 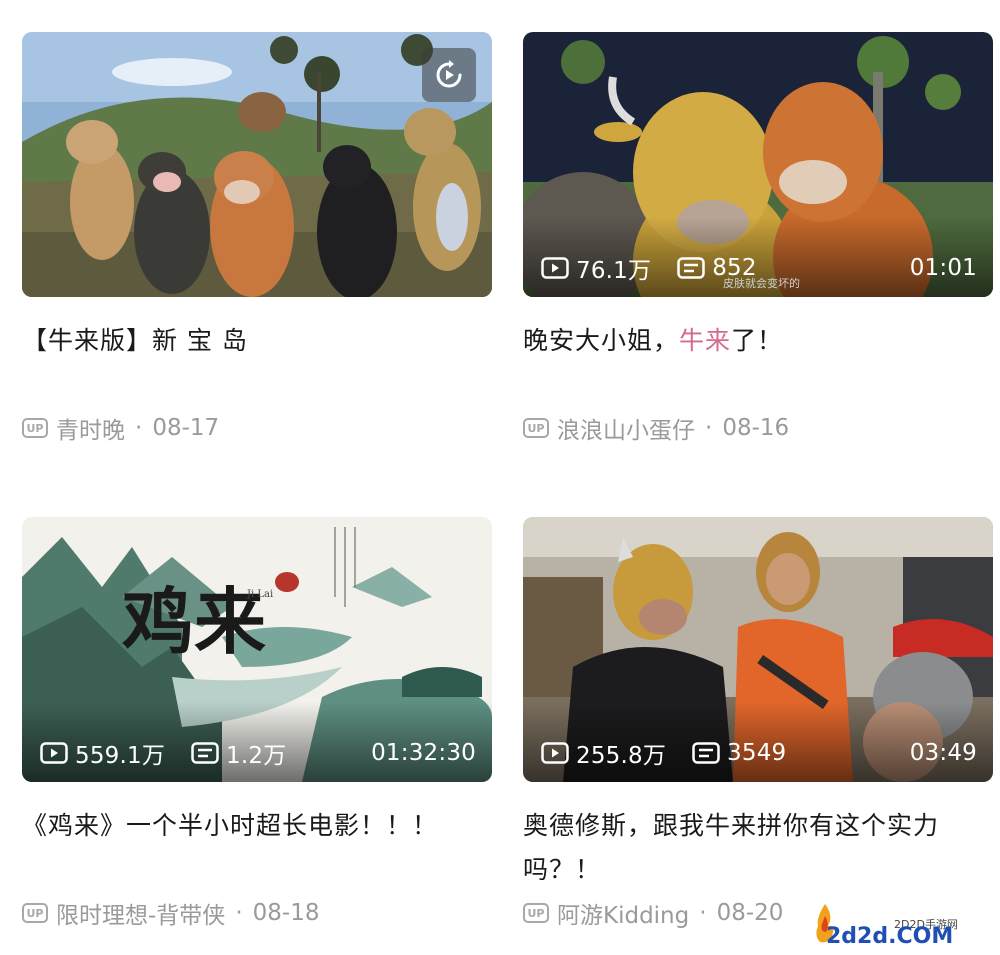 What do you see at coordinates (758, 649) in the screenshot?
I see `video-thumbnail: 255.8万 3549 03:49` at bounding box center [758, 649].